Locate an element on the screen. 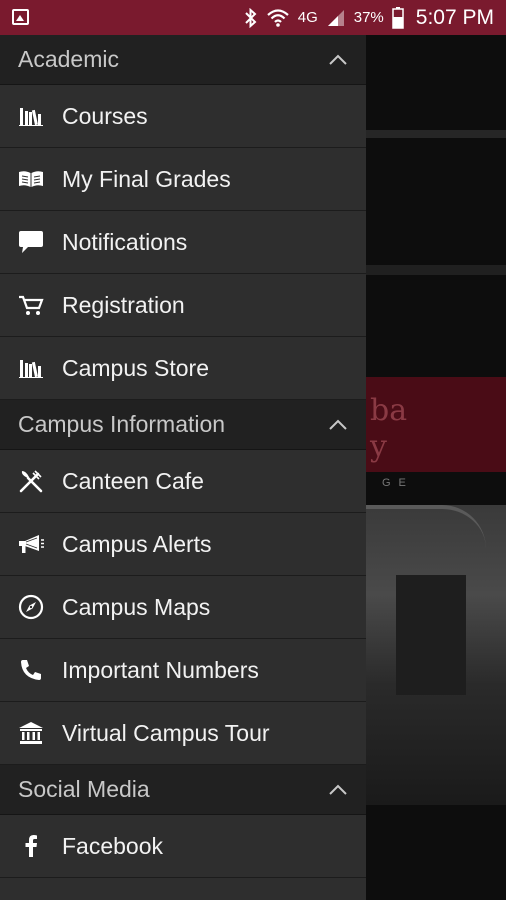  menu-item-registration: Registration is located at coordinates (183, 305).